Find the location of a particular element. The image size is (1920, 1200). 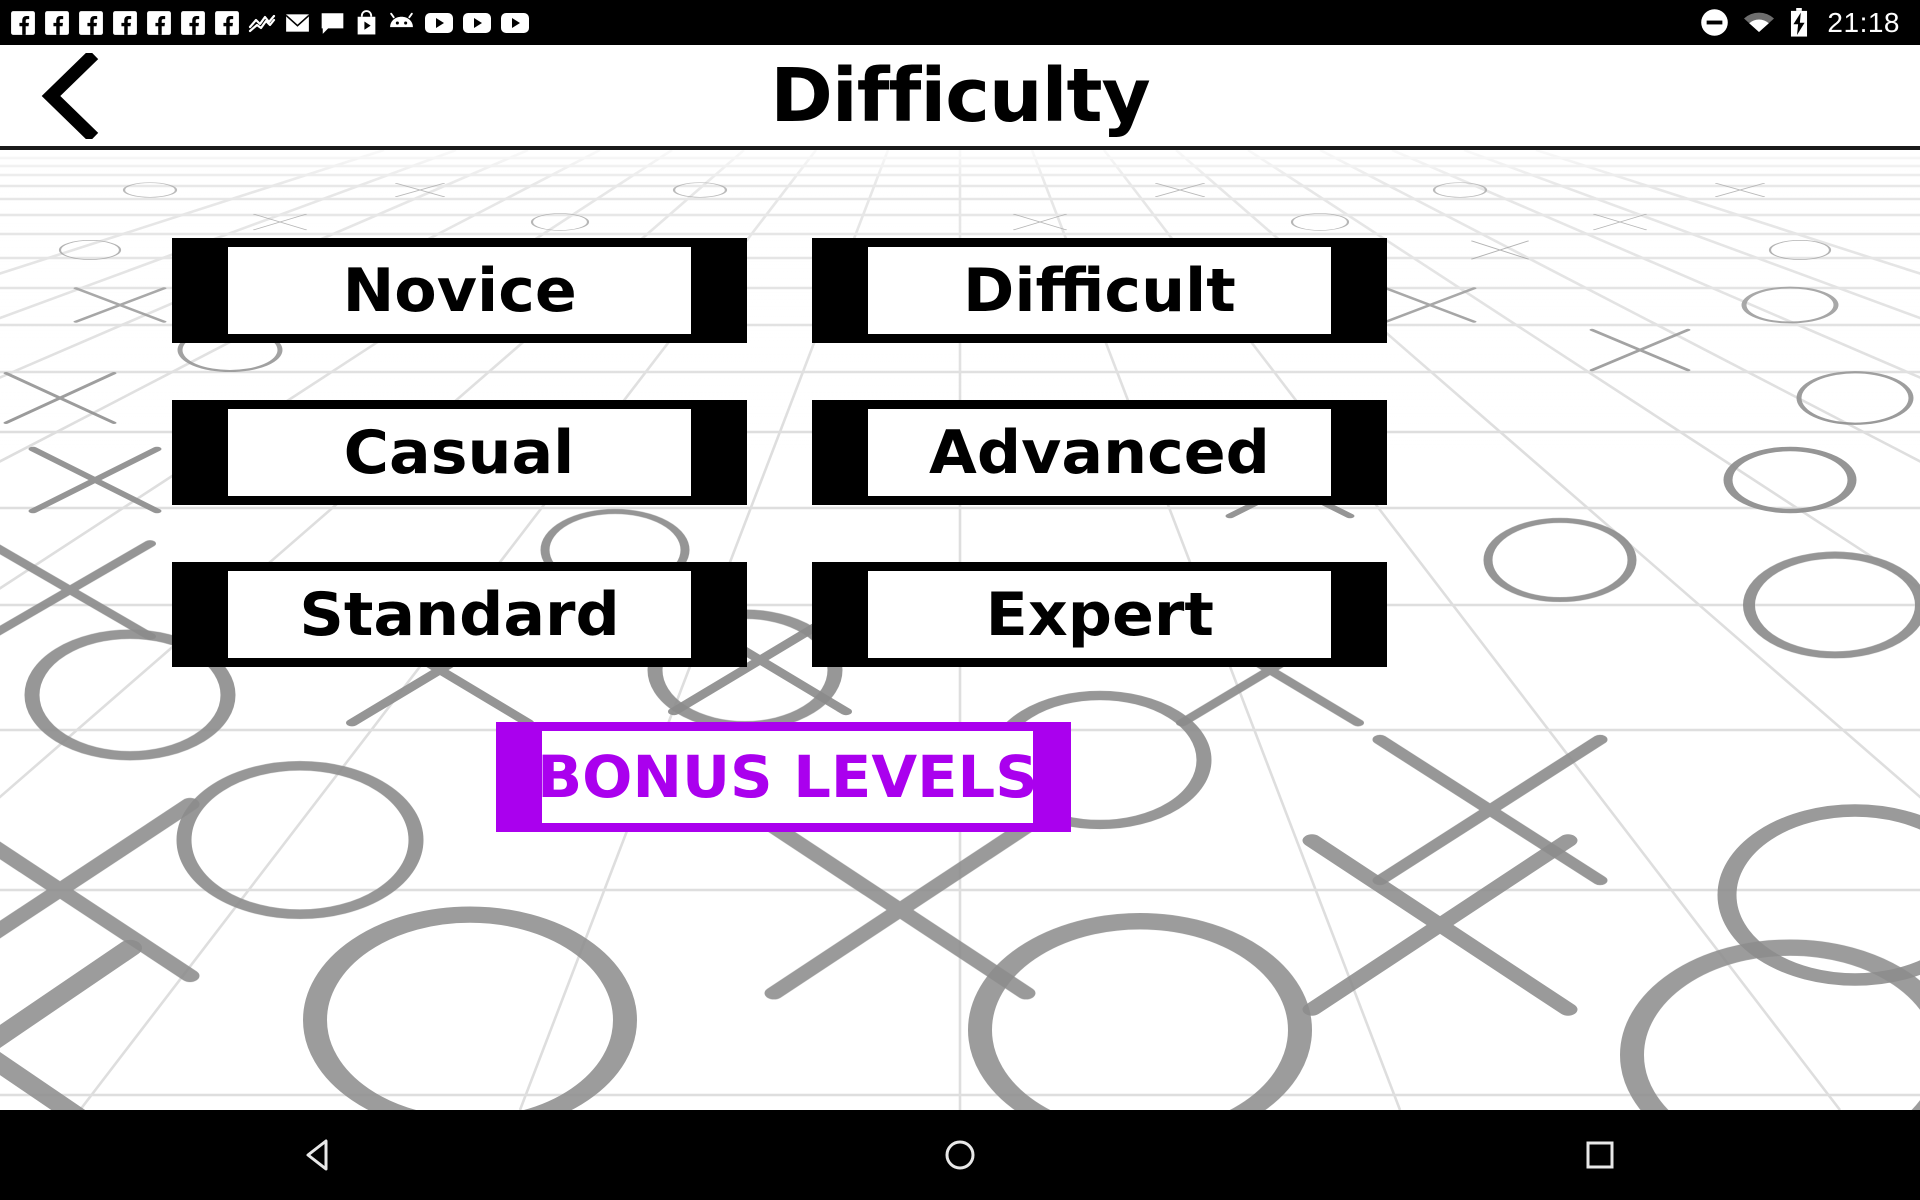

difficulty-button-label: Difficult is located at coordinates (1099, 290).